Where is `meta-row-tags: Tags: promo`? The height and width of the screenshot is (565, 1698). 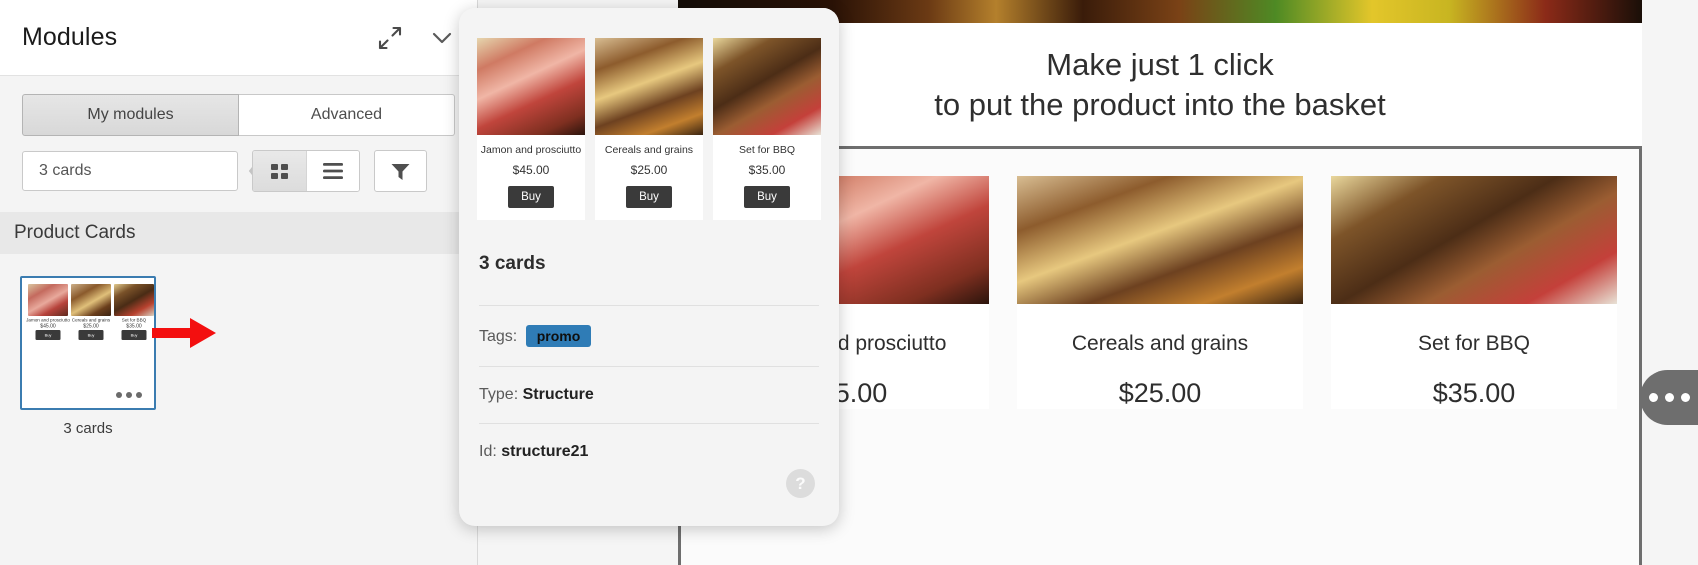 meta-row-tags: Tags: promo is located at coordinates (649, 335).